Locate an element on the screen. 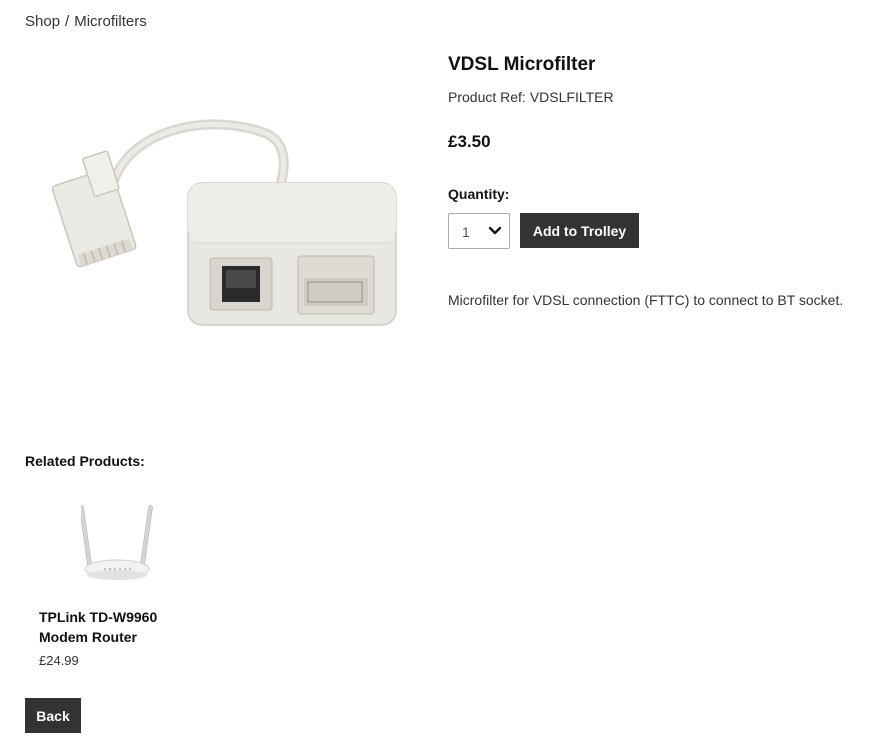 Image resolution: width=895 pixels, height=747 pixels. breadcrumb: Shop / Microfilters is located at coordinates (86, 21).